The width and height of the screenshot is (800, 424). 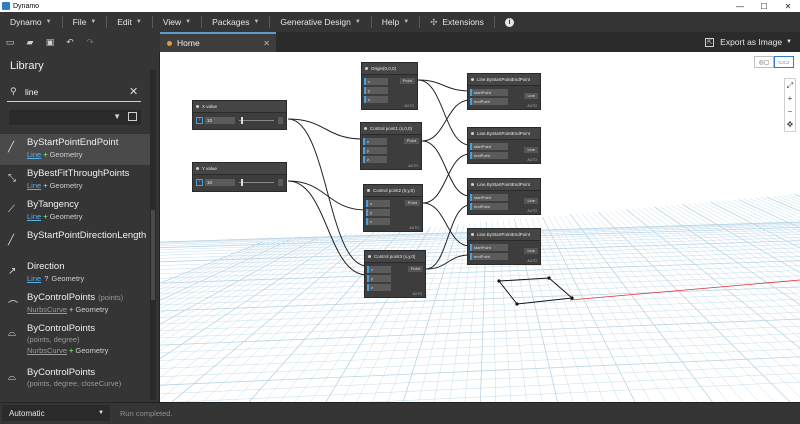 What do you see at coordinates (75, 149) in the screenshot?
I see `library-entry: ╱ ByStartPointEndPoint Line + Geometry` at bounding box center [75, 149].